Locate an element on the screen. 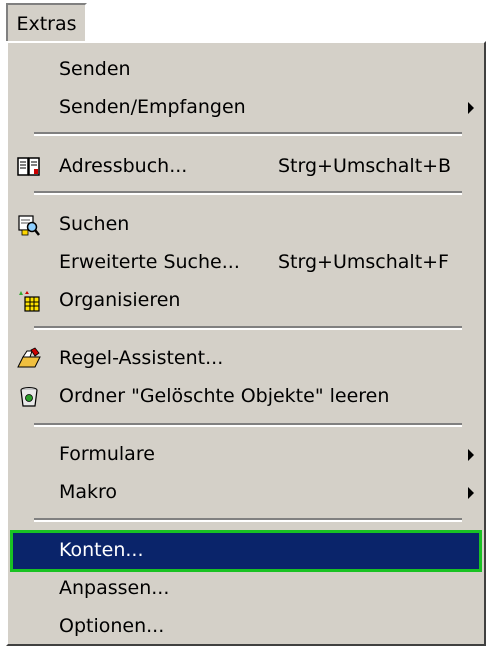 The height and width of the screenshot is (646, 486). menu-item-organisieren: Organisieren is located at coordinates (246, 301).